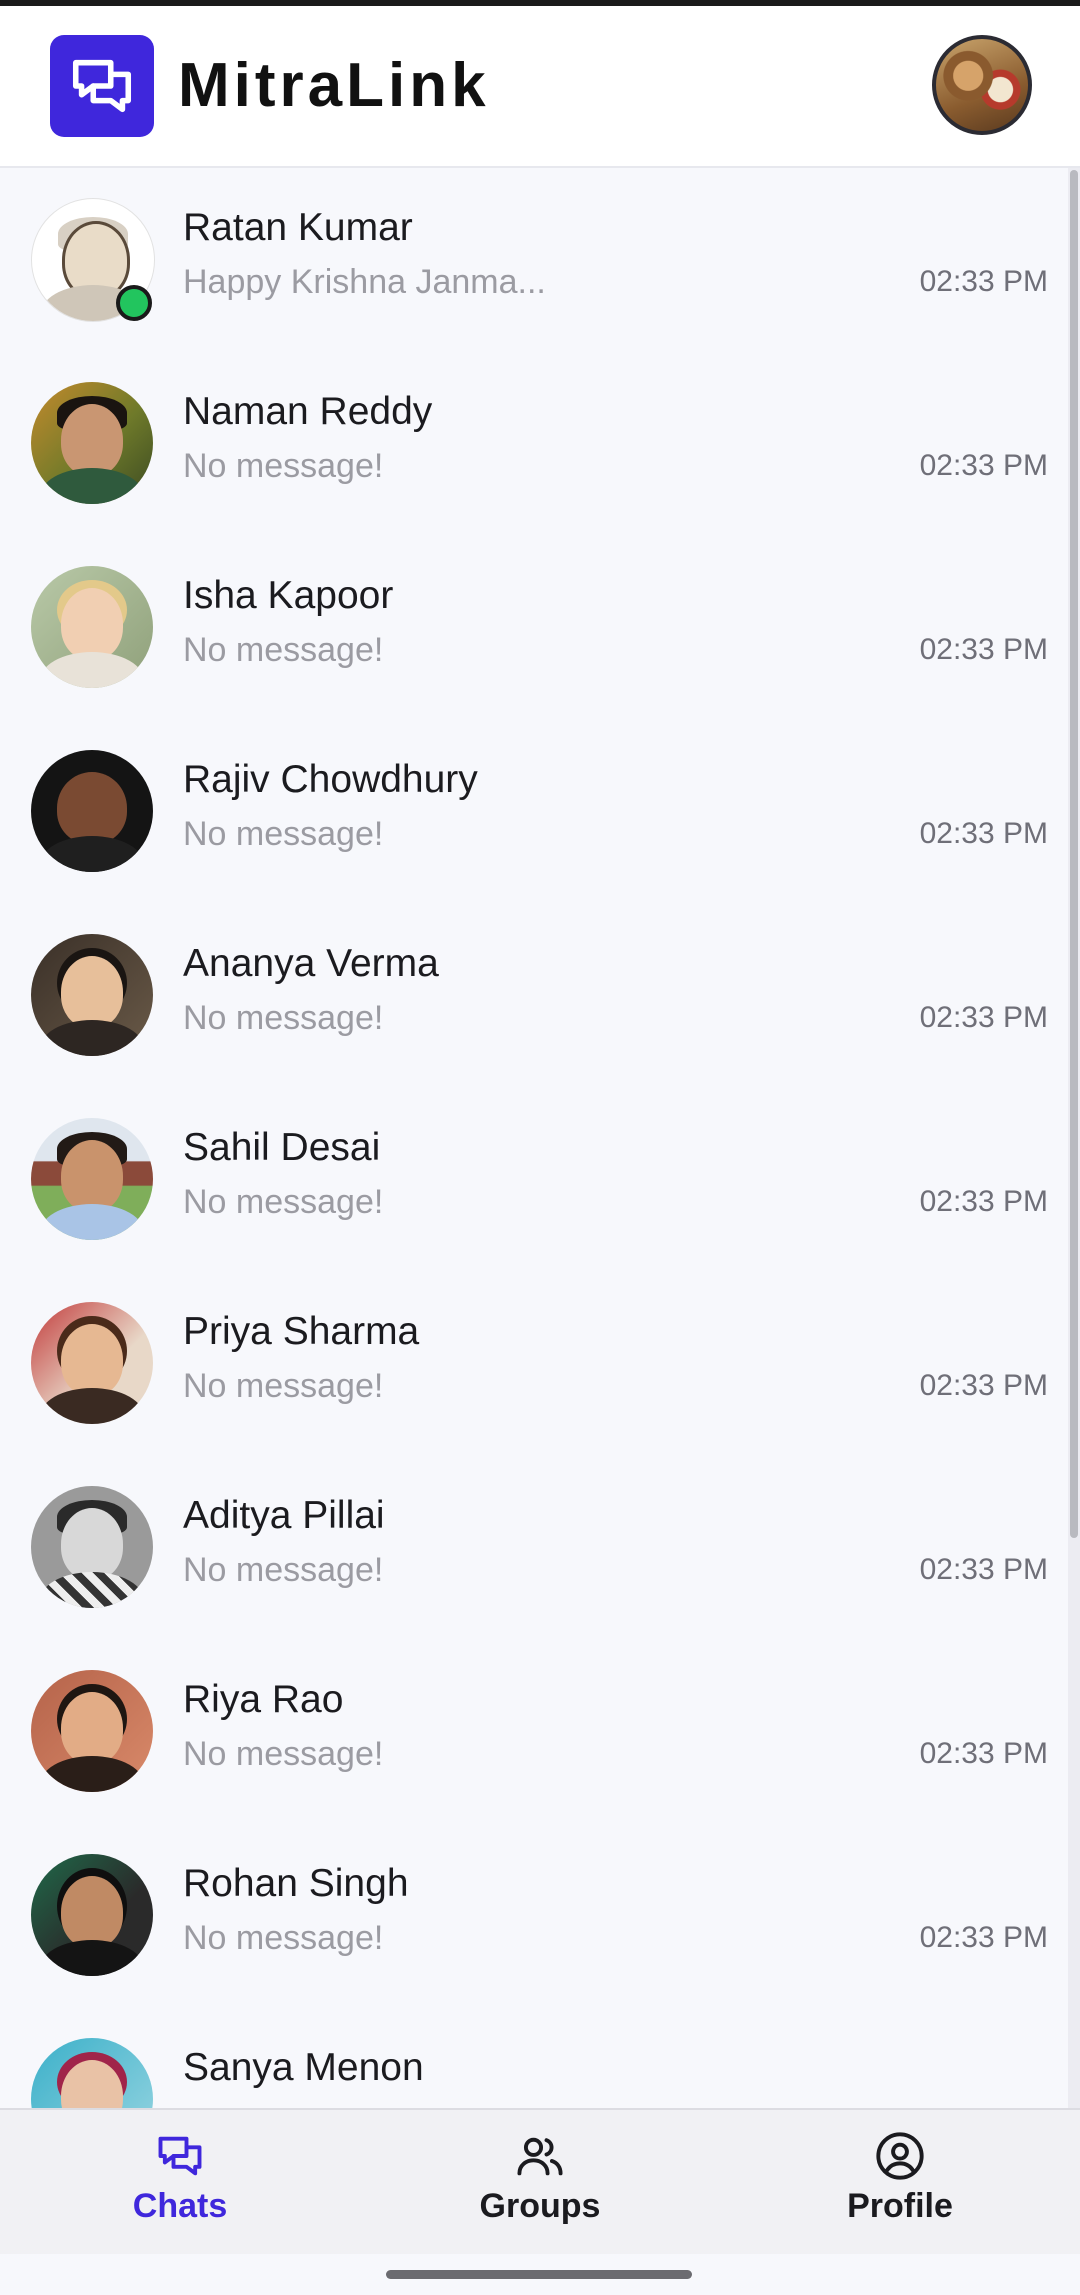 This screenshot has height=2295, width=1080. I want to click on chat-row: Sanya Menon, so click(534, 2058).